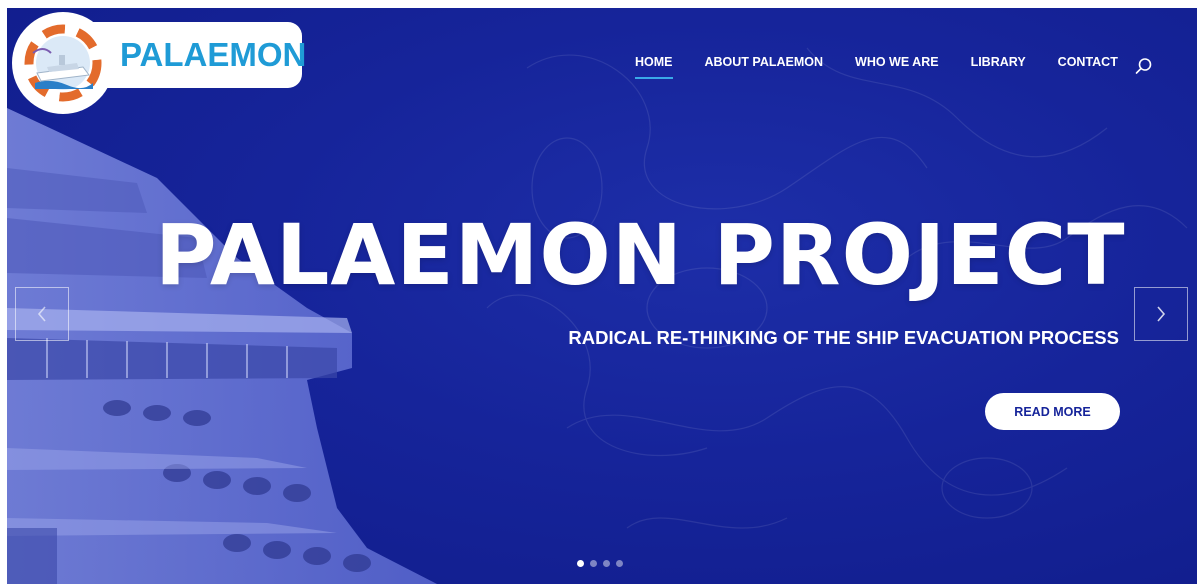 The height and width of the screenshot is (585, 1197). I want to click on slider-pagination, so click(600, 563).